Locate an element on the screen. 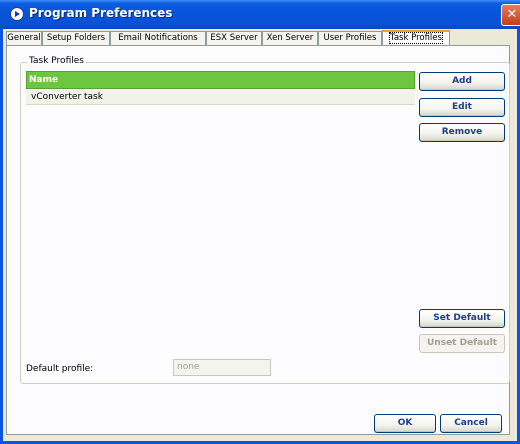 The image size is (520, 444). default-profile-field: none is located at coordinates (222, 367).